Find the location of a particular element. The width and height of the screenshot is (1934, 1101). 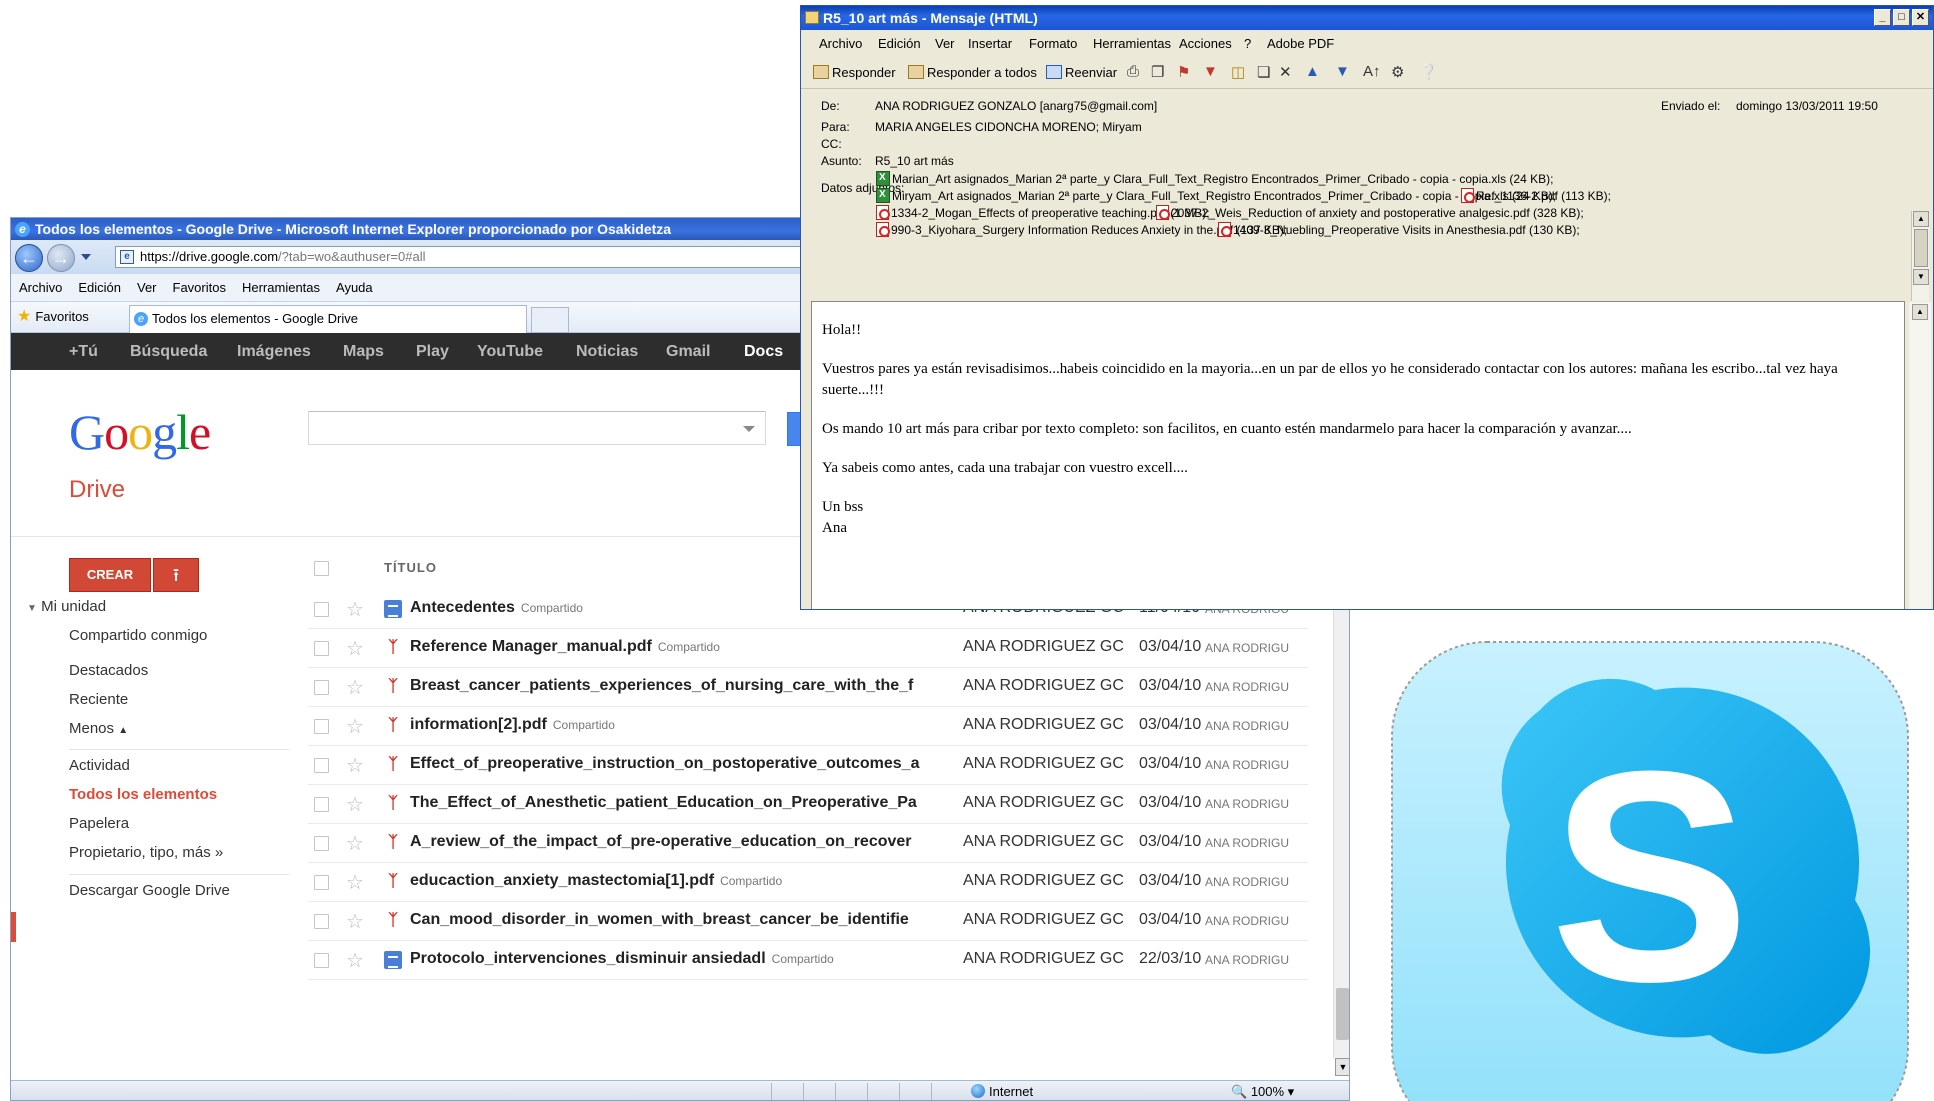

attachments-scrollbar: ▲ ▼ is located at coordinates (1920, 256).